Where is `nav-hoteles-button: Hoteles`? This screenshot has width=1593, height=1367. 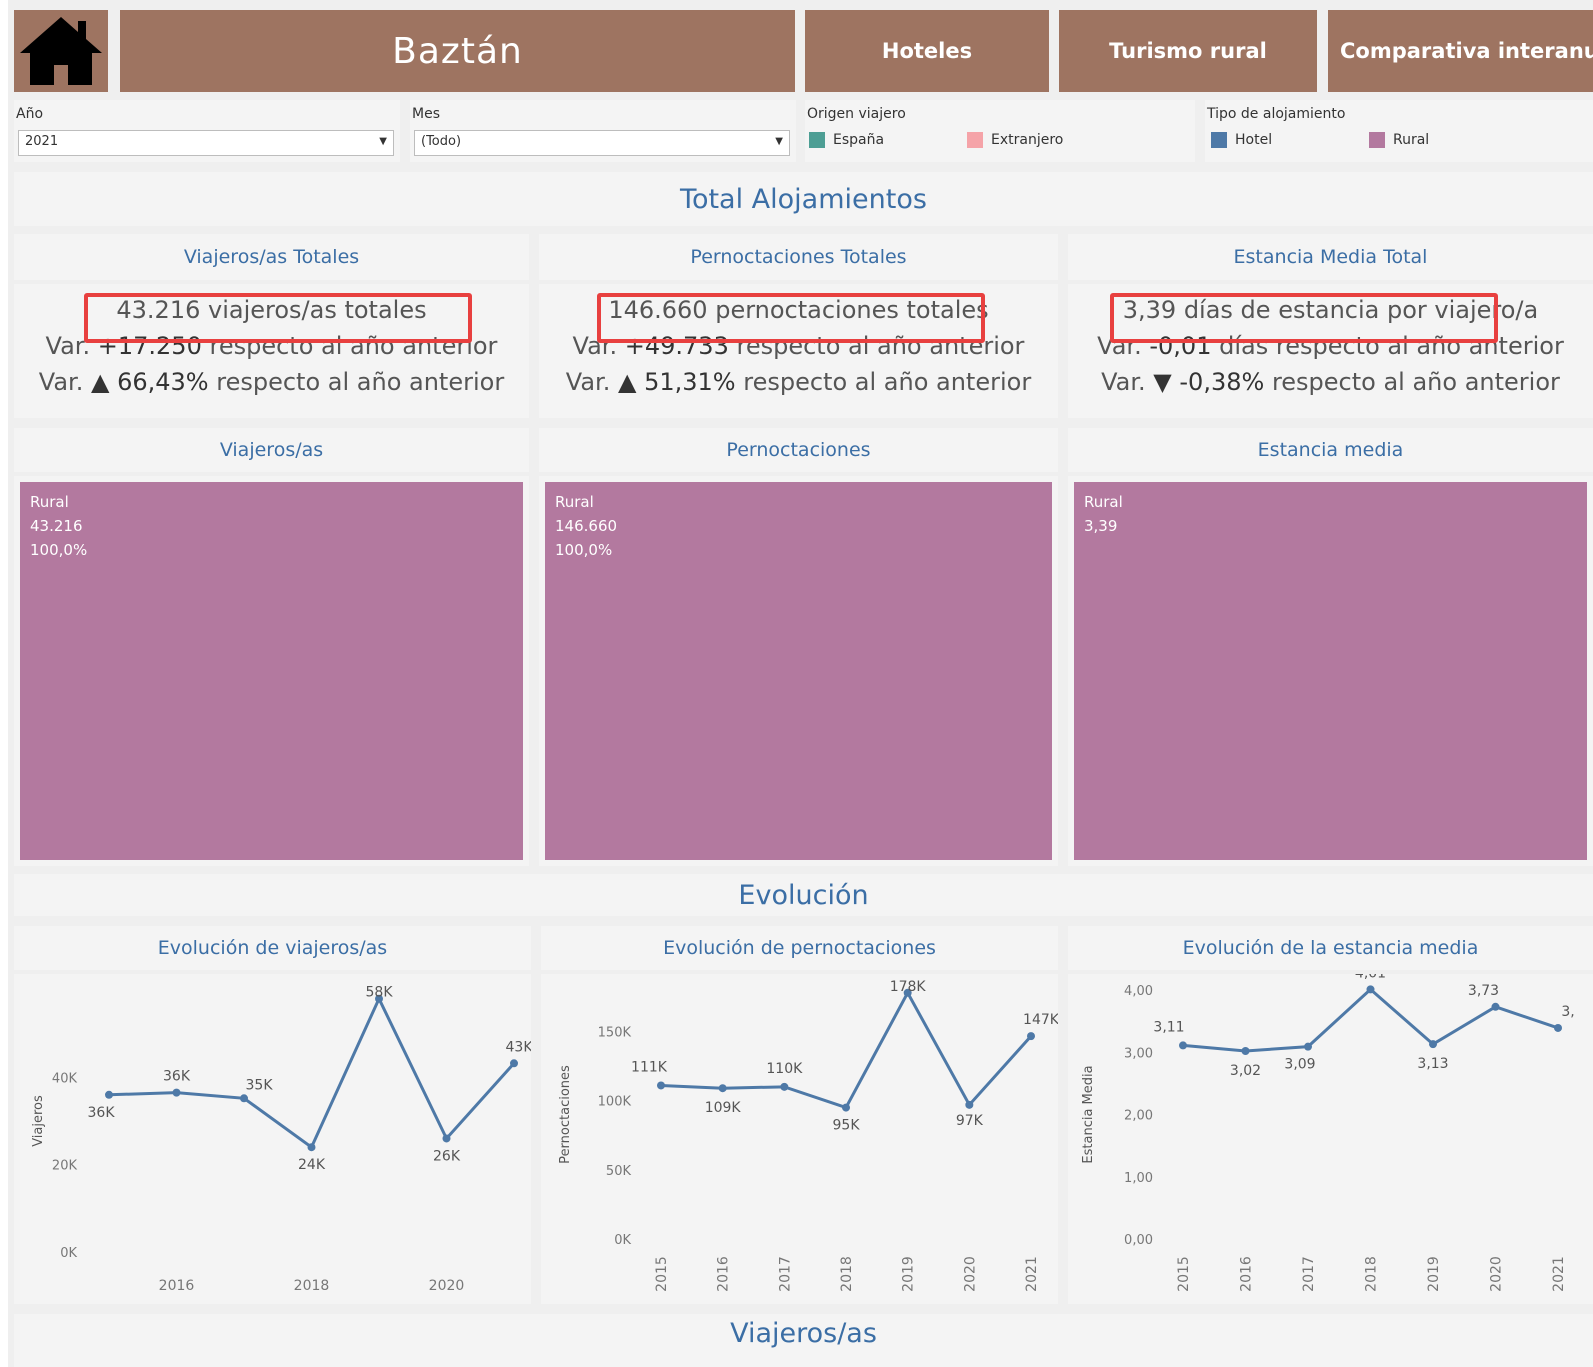
nav-hoteles-button: Hoteles is located at coordinates (927, 51).